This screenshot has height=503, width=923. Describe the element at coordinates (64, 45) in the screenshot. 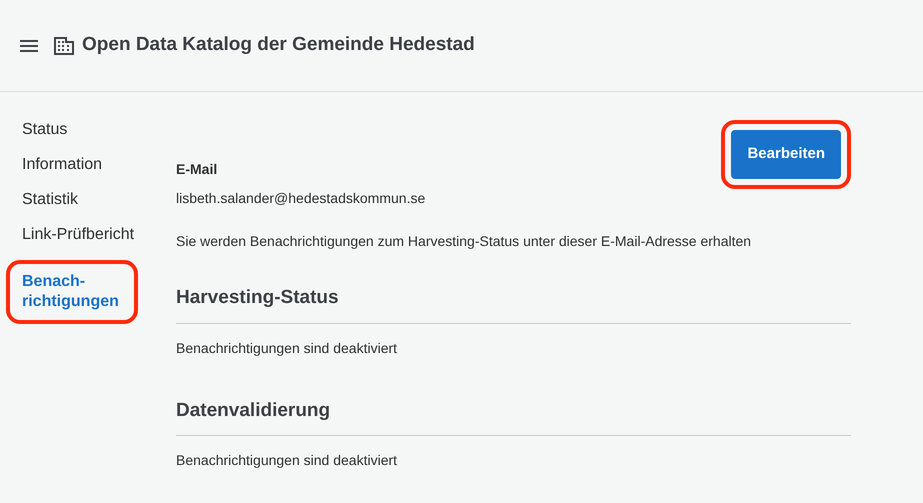

I see `building-icon` at that location.